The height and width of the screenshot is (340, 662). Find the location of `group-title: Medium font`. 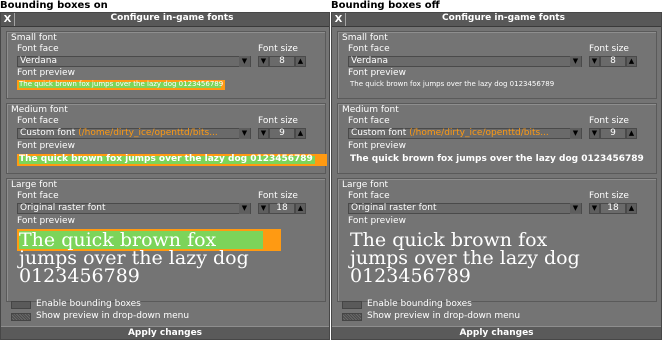

group-title: Medium font is located at coordinates (39, 110).